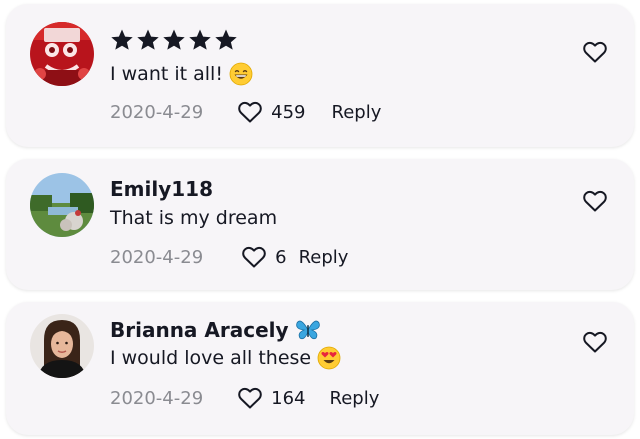  What do you see at coordinates (199, 330) in the screenshot?
I see `username: Brianna Aracely` at bounding box center [199, 330].